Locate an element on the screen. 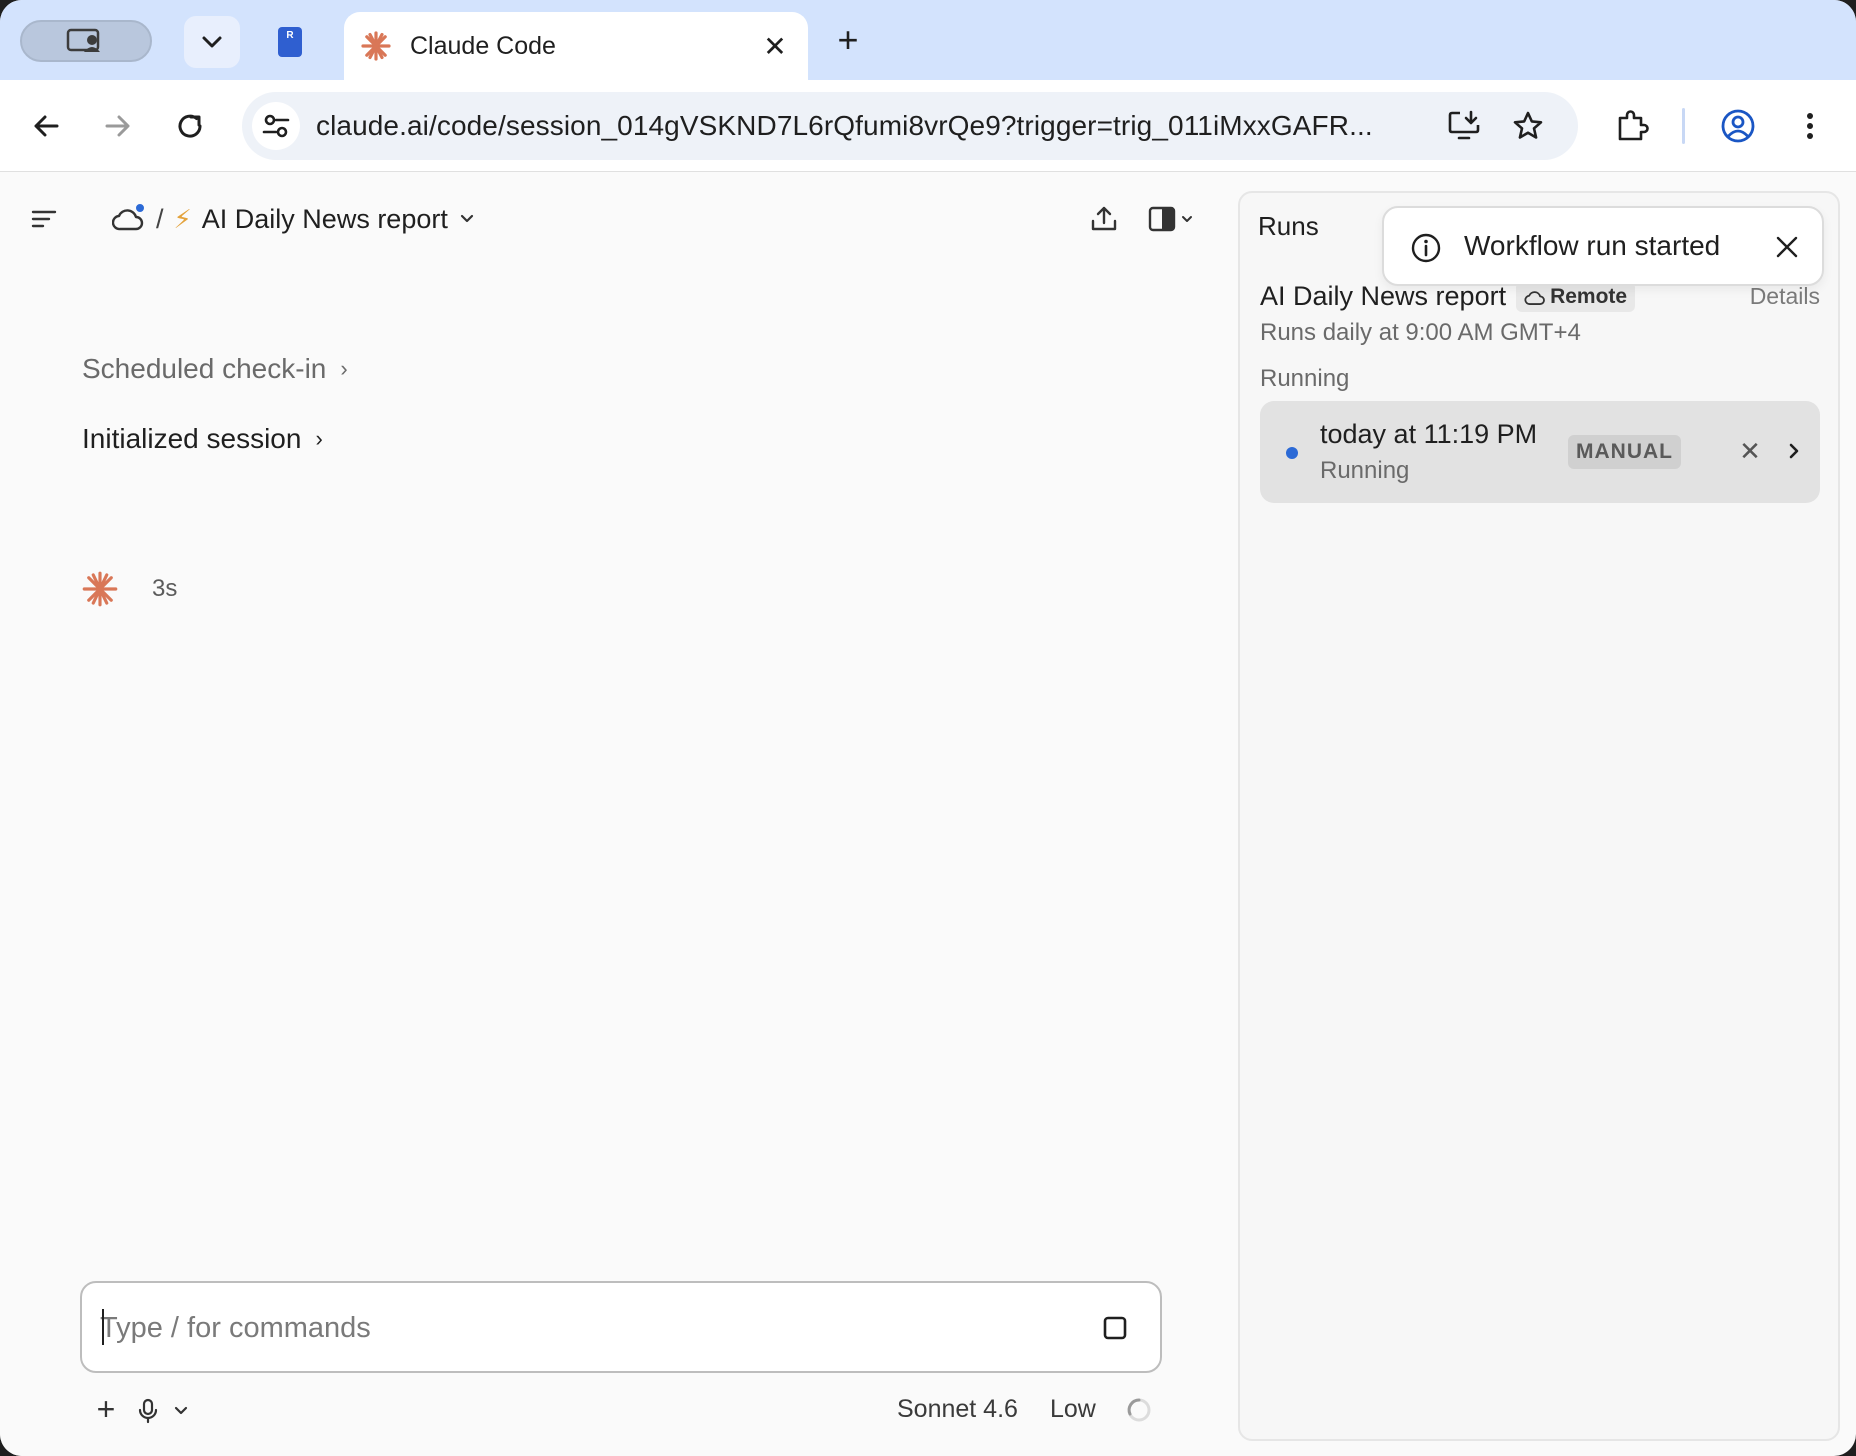 The width and height of the screenshot is (1856, 1456). bookmark-button is located at coordinates (1528, 126).